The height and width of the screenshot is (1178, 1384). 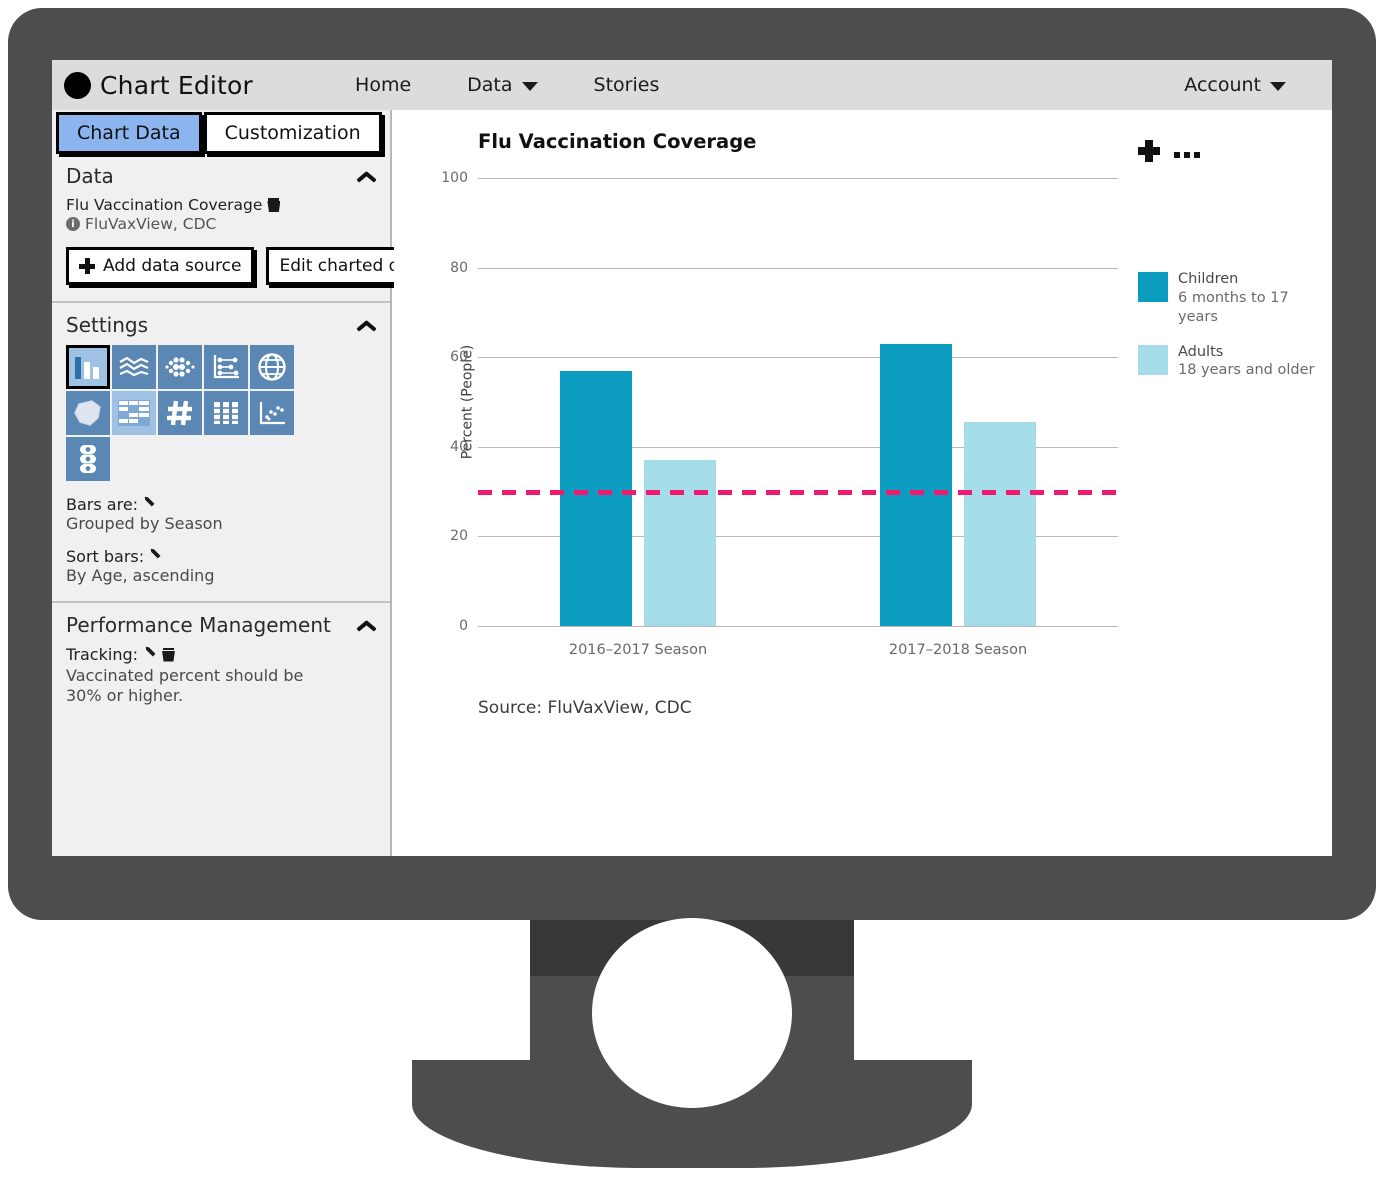 I want to click on ellipsis-icon, so click(x=1187, y=151).